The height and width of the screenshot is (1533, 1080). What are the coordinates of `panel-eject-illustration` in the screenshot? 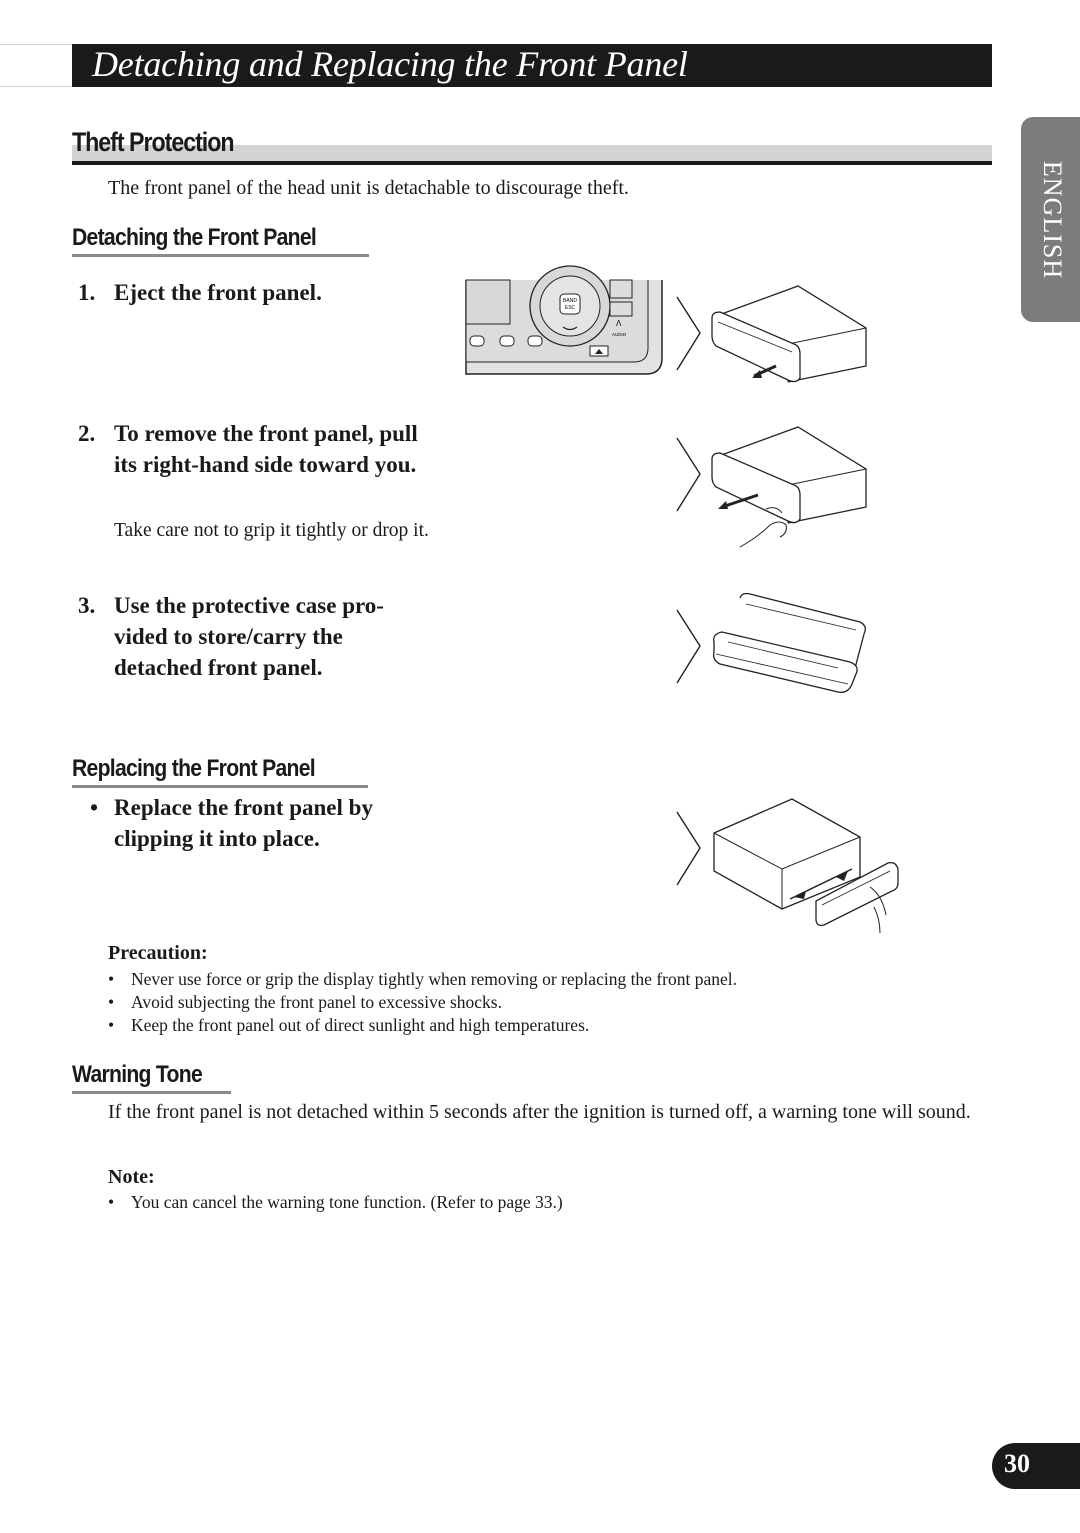 It's located at (789, 334).